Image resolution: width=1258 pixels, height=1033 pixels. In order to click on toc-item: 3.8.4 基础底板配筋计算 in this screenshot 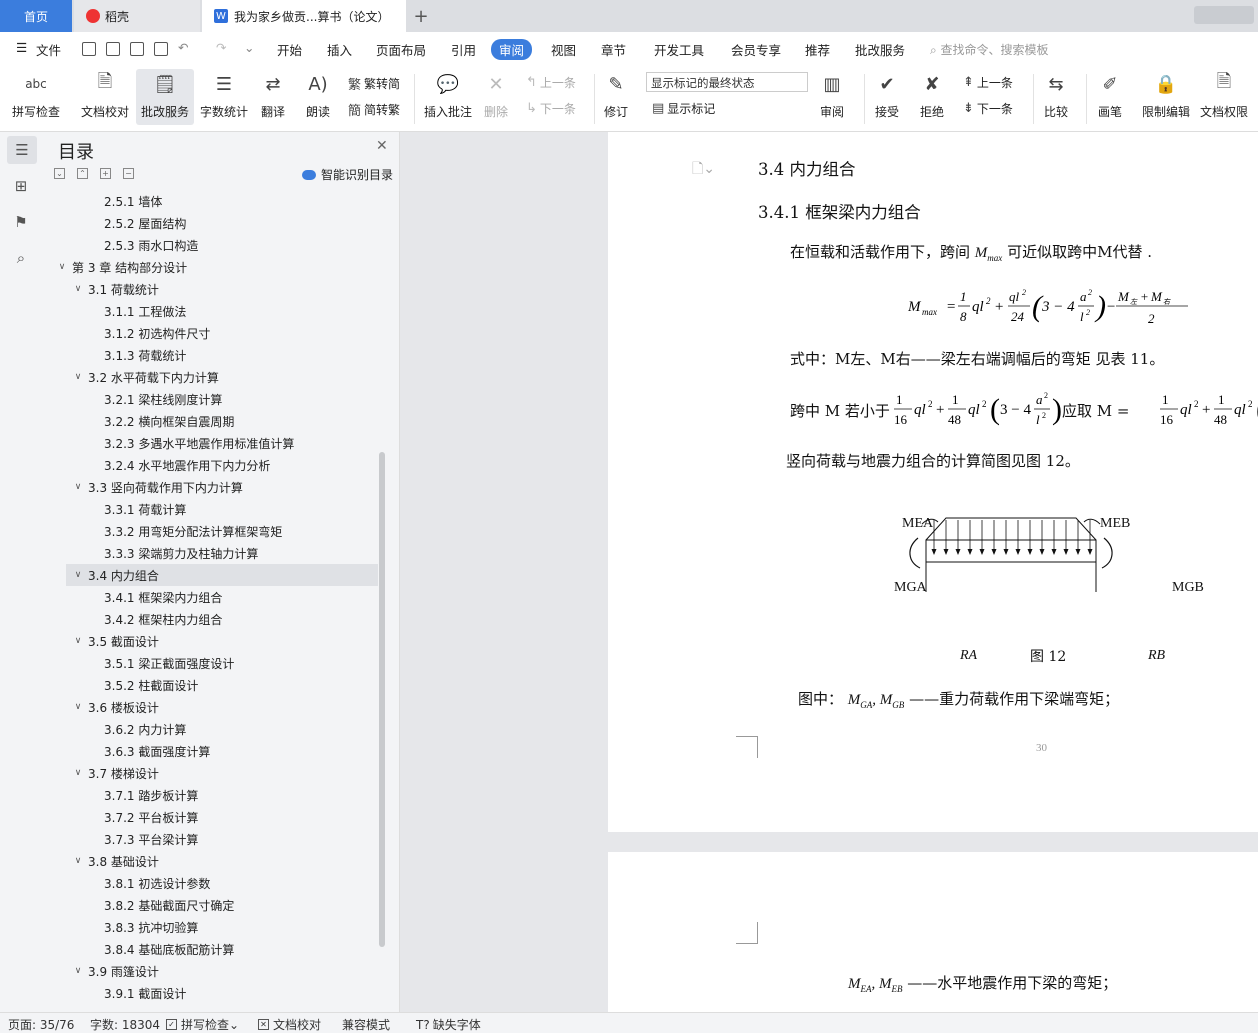, I will do `click(169, 949)`.